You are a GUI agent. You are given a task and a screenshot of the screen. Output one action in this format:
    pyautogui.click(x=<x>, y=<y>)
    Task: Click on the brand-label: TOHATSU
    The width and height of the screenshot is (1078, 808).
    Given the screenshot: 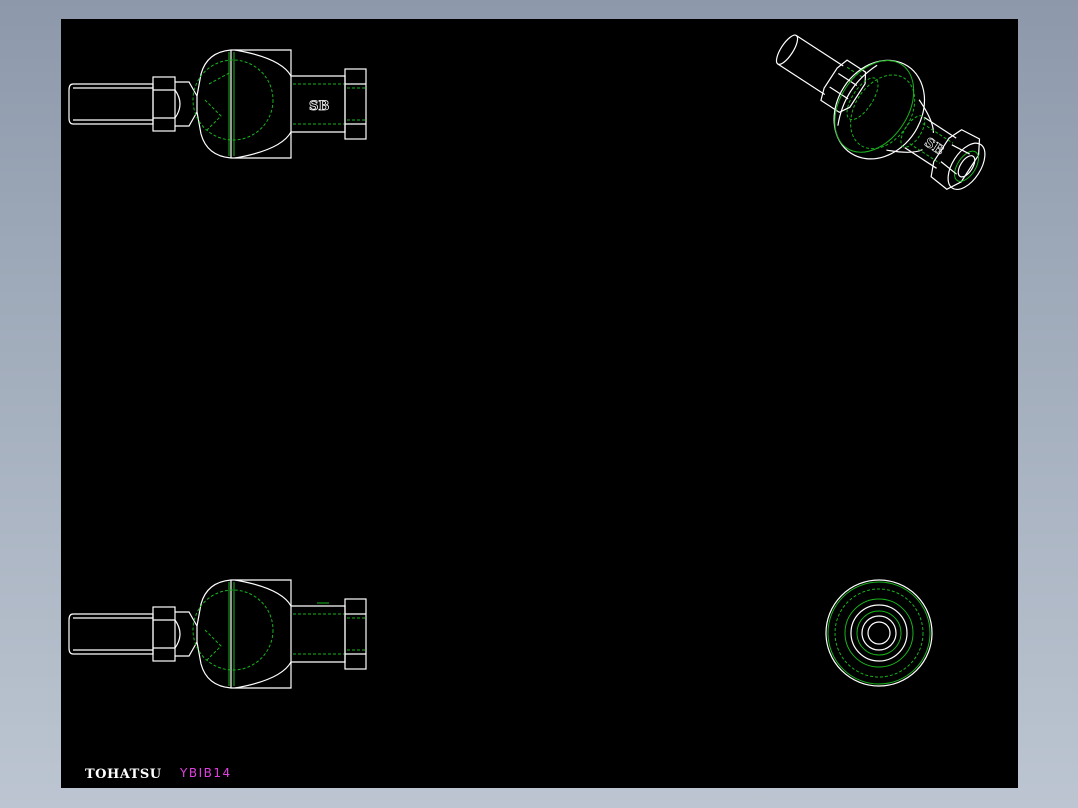 What is the action you would take?
    pyautogui.click(x=123, y=774)
    